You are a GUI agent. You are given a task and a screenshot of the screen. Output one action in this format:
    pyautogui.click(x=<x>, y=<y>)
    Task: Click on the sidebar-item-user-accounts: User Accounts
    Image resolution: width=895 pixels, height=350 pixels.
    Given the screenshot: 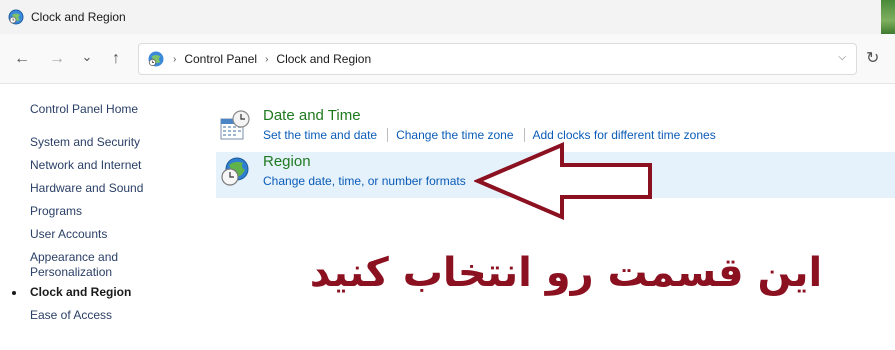 What is the action you would take?
    pyautogui.click(x=115, y=234)
    